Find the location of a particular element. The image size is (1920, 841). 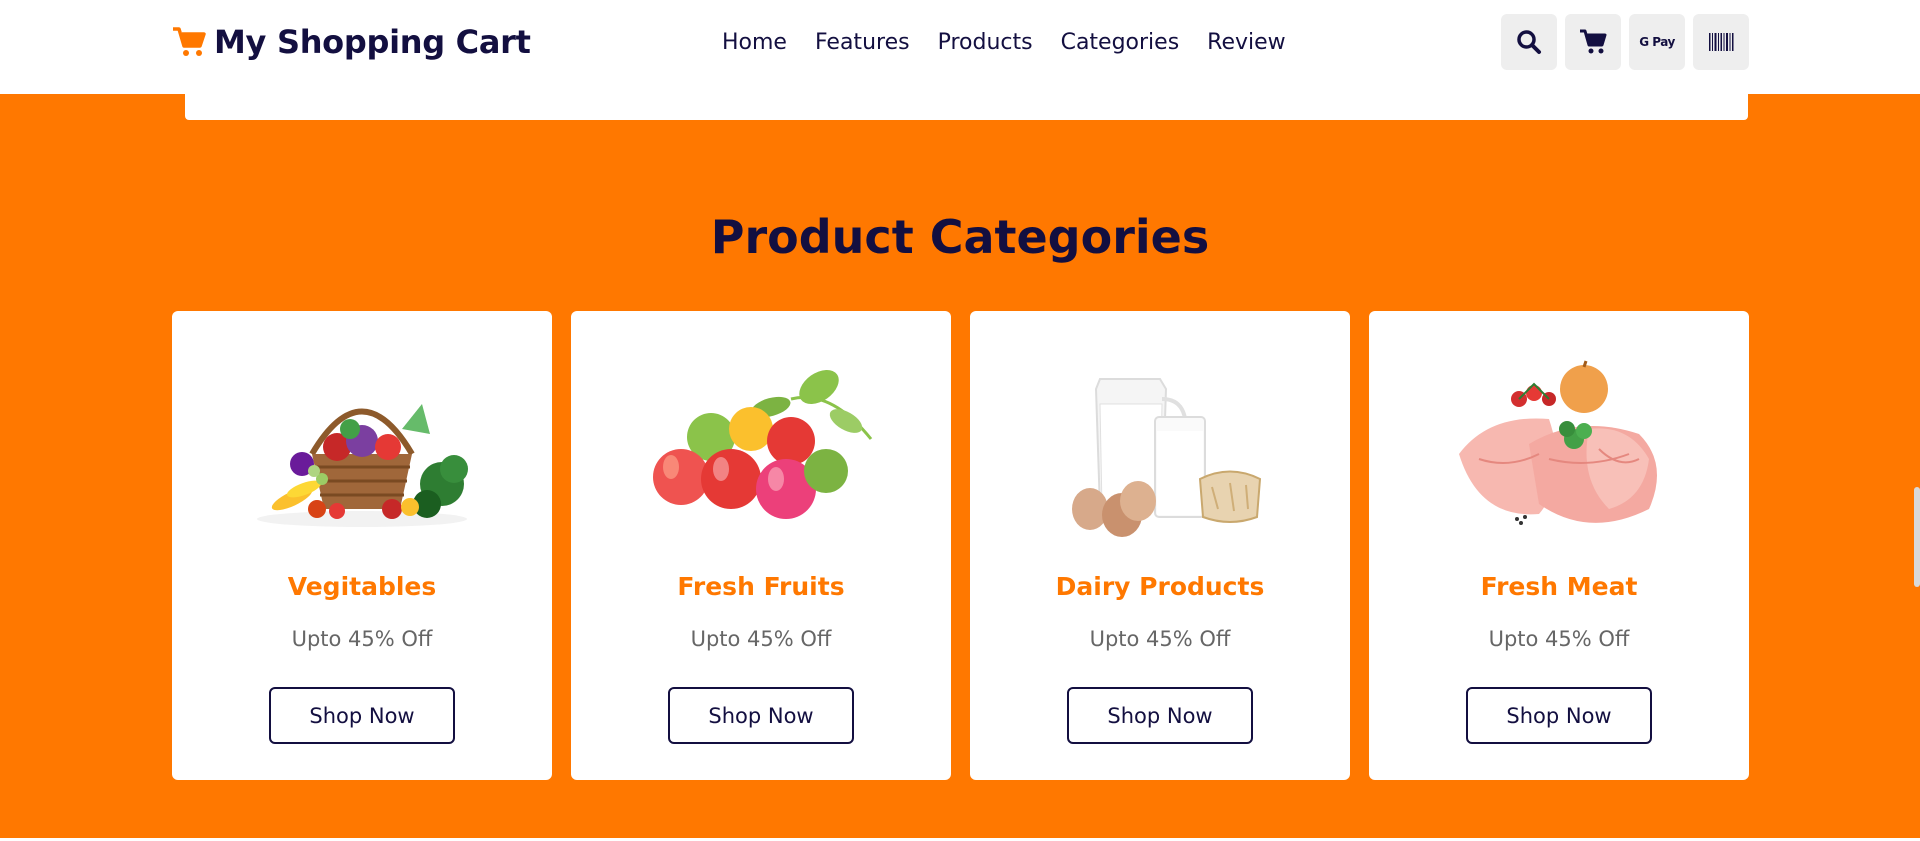

search-icon is located at coordinates (1529, 42).